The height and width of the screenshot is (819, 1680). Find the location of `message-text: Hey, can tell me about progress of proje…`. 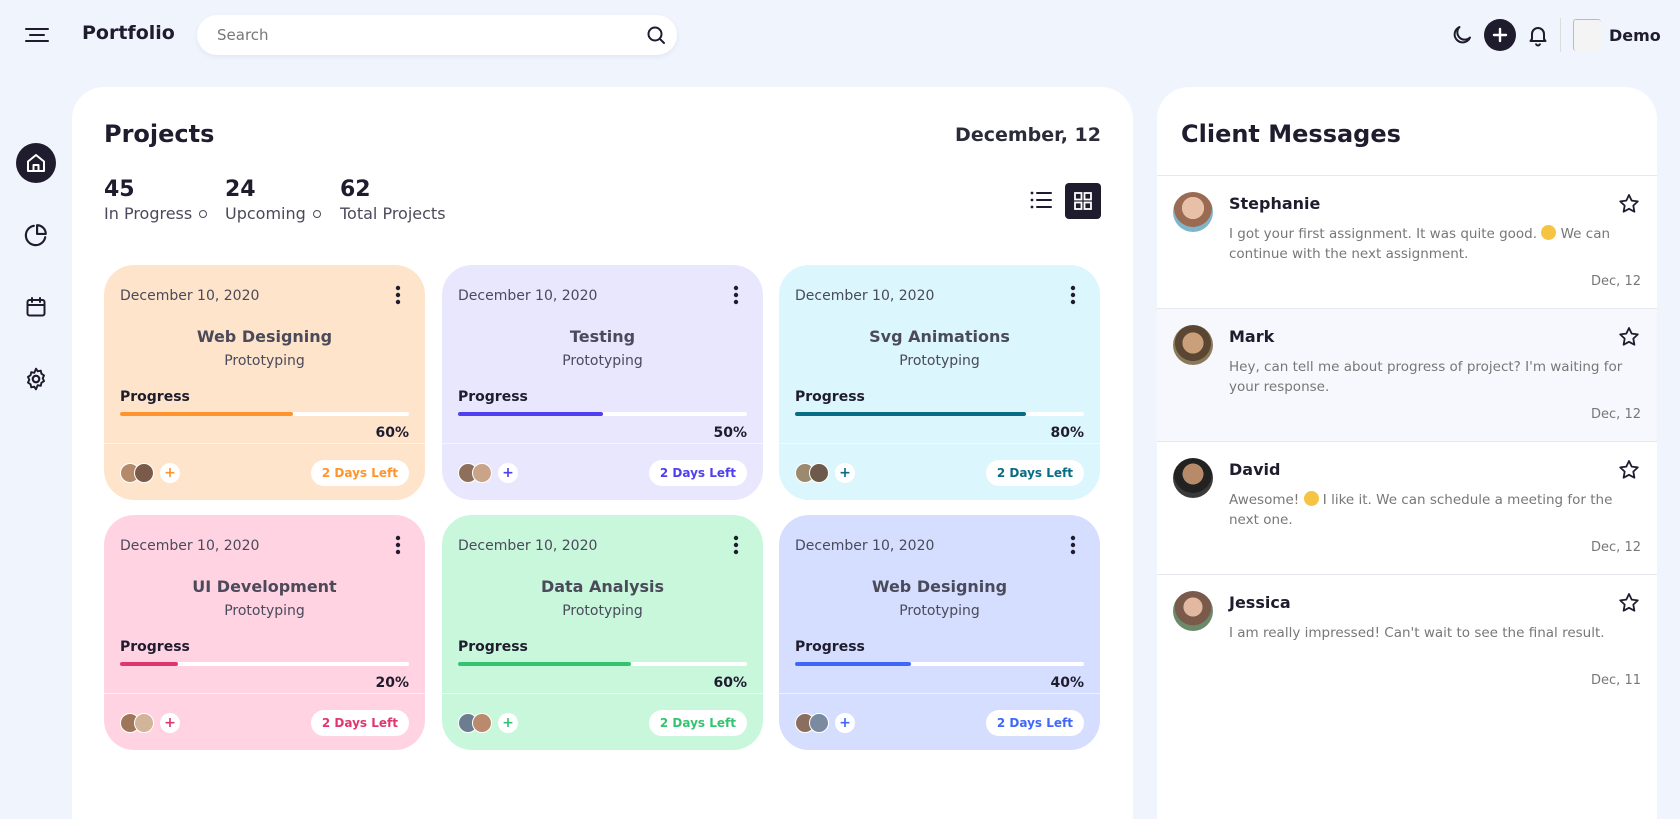

message-text: Hey, can tell me about progress of proje… is located at coordinates (1426, 377).